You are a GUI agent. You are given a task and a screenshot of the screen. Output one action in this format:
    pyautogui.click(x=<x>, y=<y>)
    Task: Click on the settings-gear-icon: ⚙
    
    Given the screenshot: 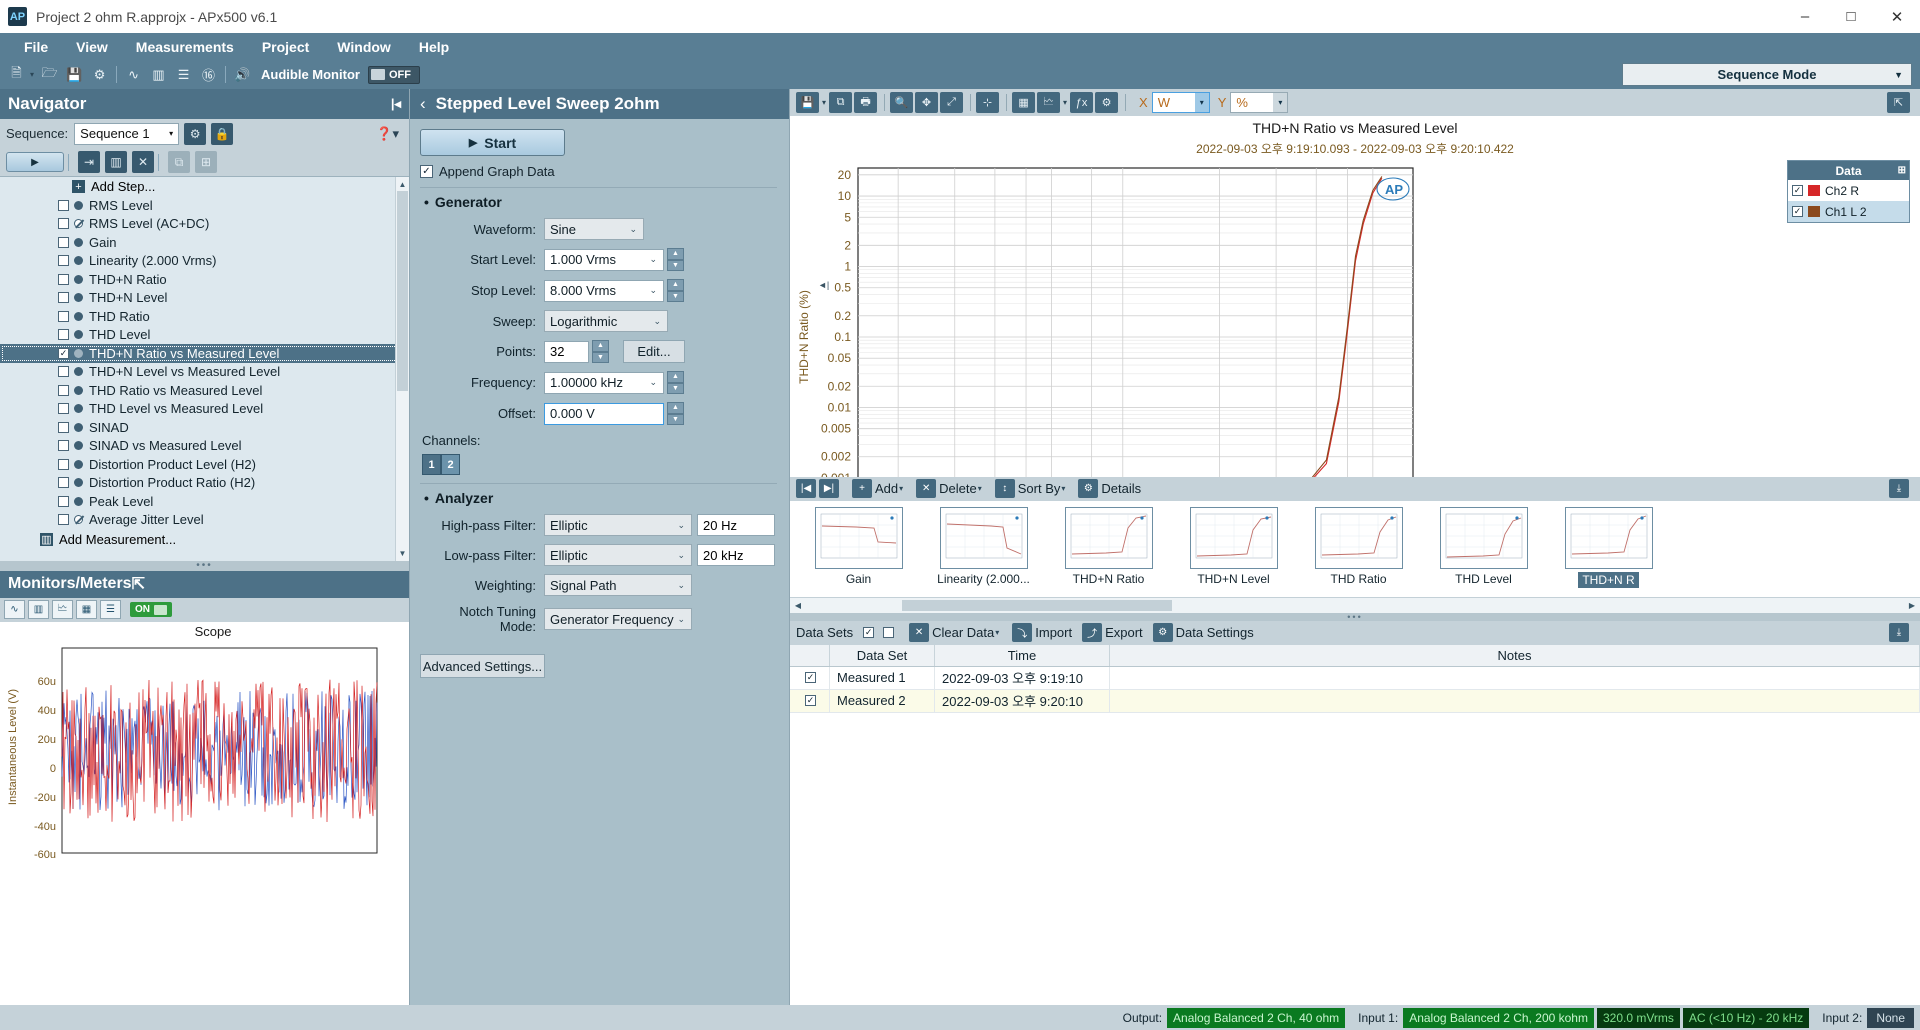 What is the action you would take?
    pyautogui.click(x=99, y=74)
    